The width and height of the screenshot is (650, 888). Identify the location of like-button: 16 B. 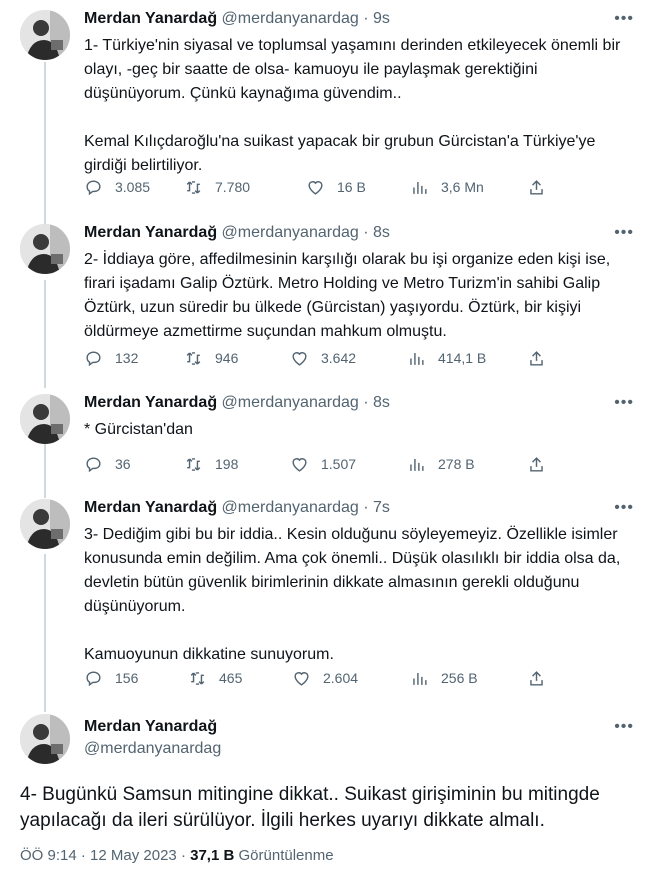
(336, 187).